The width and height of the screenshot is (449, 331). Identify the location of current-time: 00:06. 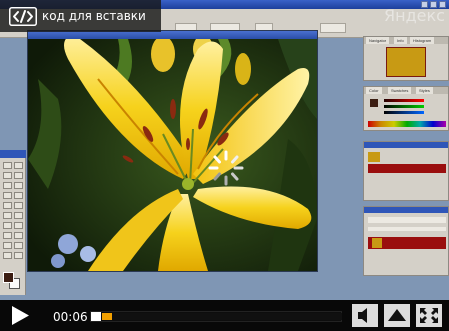
(70, 317).